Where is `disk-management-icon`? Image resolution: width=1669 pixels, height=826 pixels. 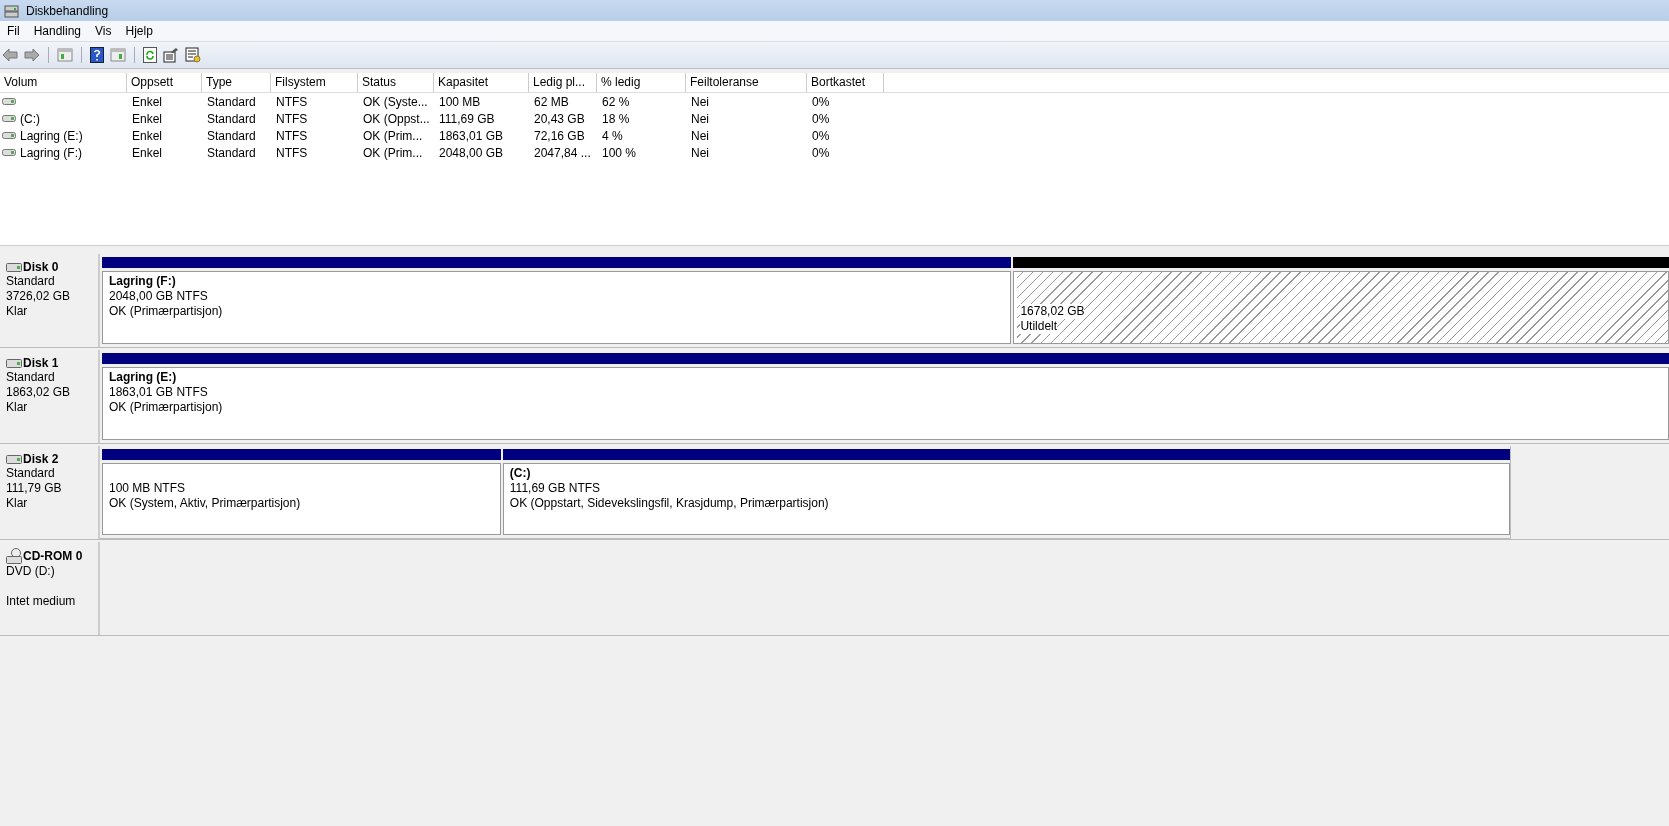 disk-management-icon is located at coordinates (12, 10).